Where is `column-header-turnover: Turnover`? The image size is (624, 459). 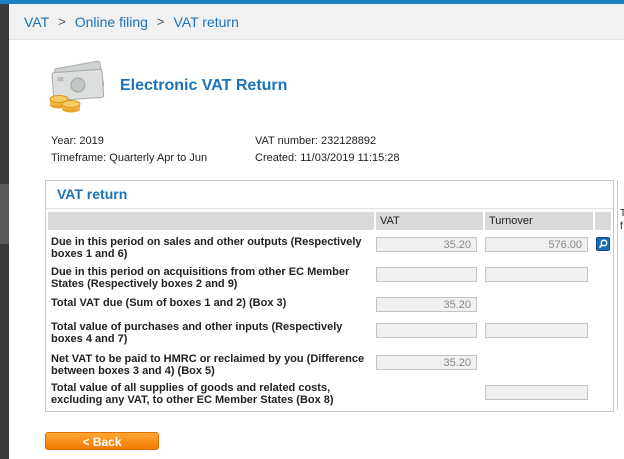 column-header-turnover: Turnover is located at coordinates (538, 221).